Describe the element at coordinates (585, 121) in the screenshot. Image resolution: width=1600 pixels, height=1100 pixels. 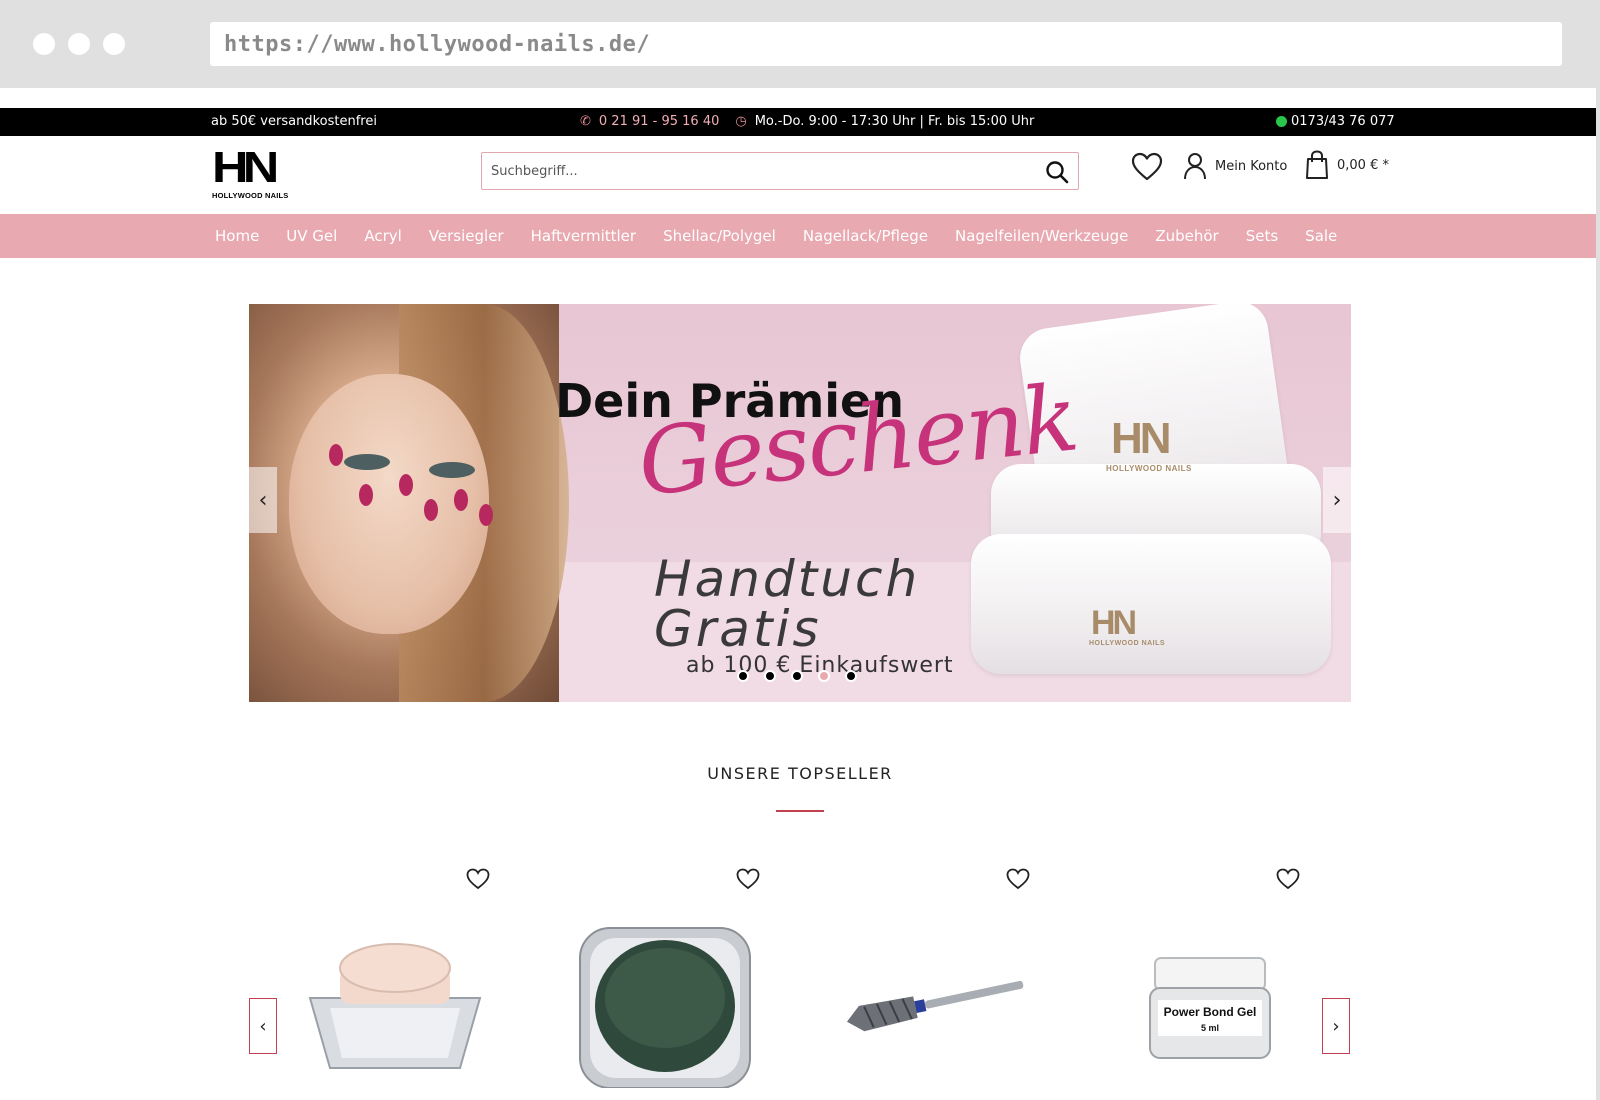
I see `phone-icon: ✆` at that location.